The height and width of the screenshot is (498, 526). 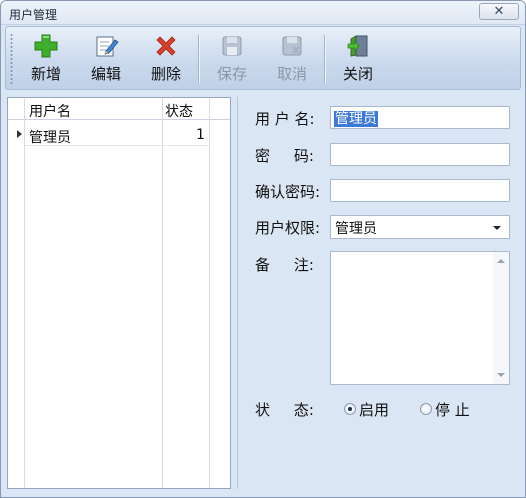 What do you see at coordinates (284, 265) in the screenshot?
I see `remark-label: 备 注:` at bounding box center [284, 265].